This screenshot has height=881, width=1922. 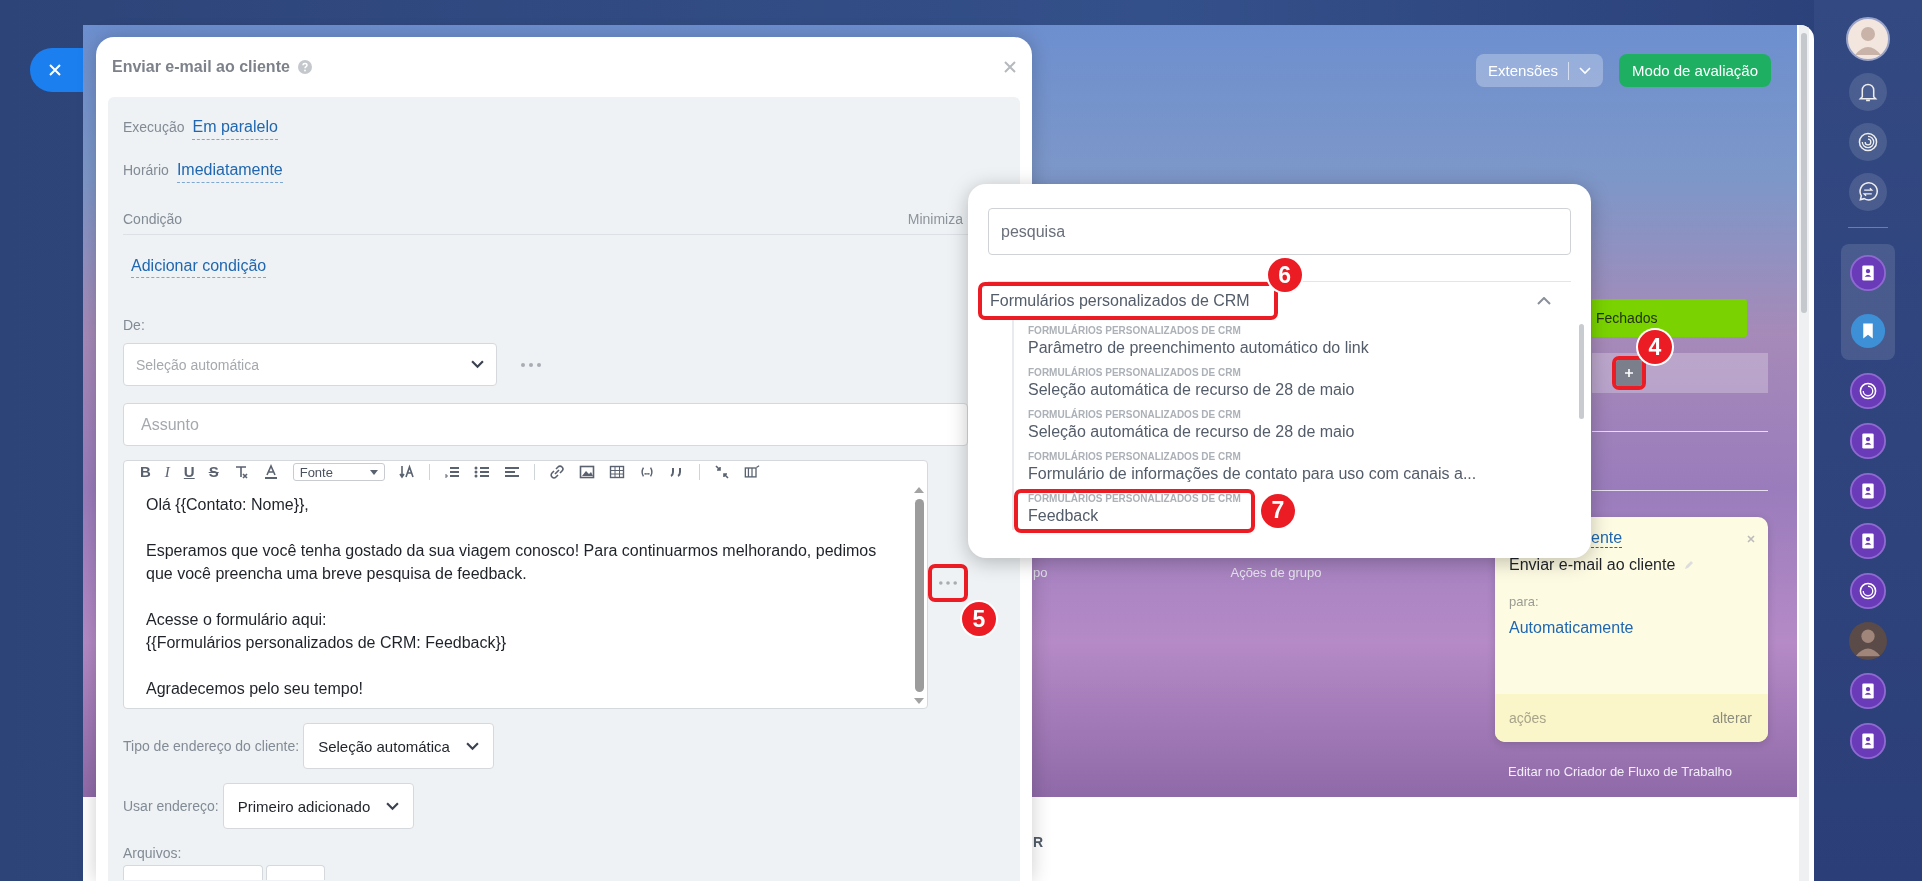 I want to click on group-heading: Formulários personalizados de CRM, so click(x=1120, y=300).